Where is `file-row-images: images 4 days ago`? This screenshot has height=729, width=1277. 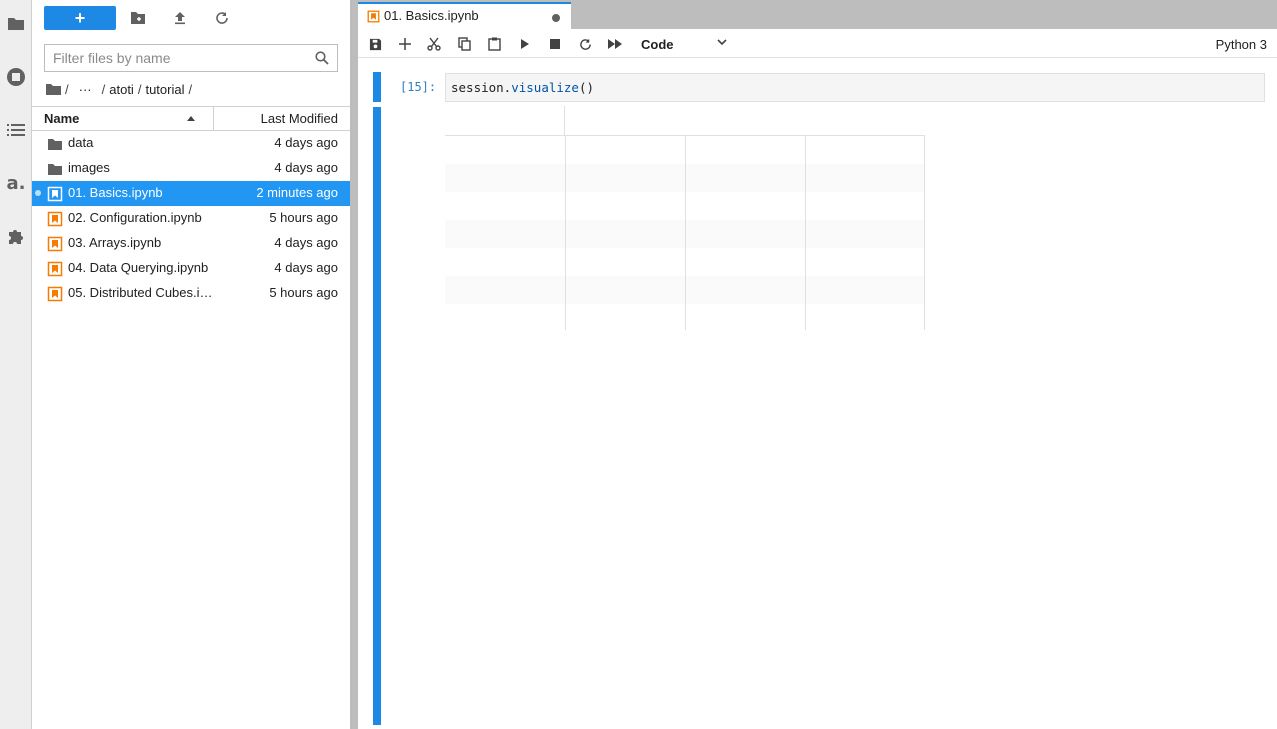
file-row-images: images 4 days ago is located at coordinates (191, 168).